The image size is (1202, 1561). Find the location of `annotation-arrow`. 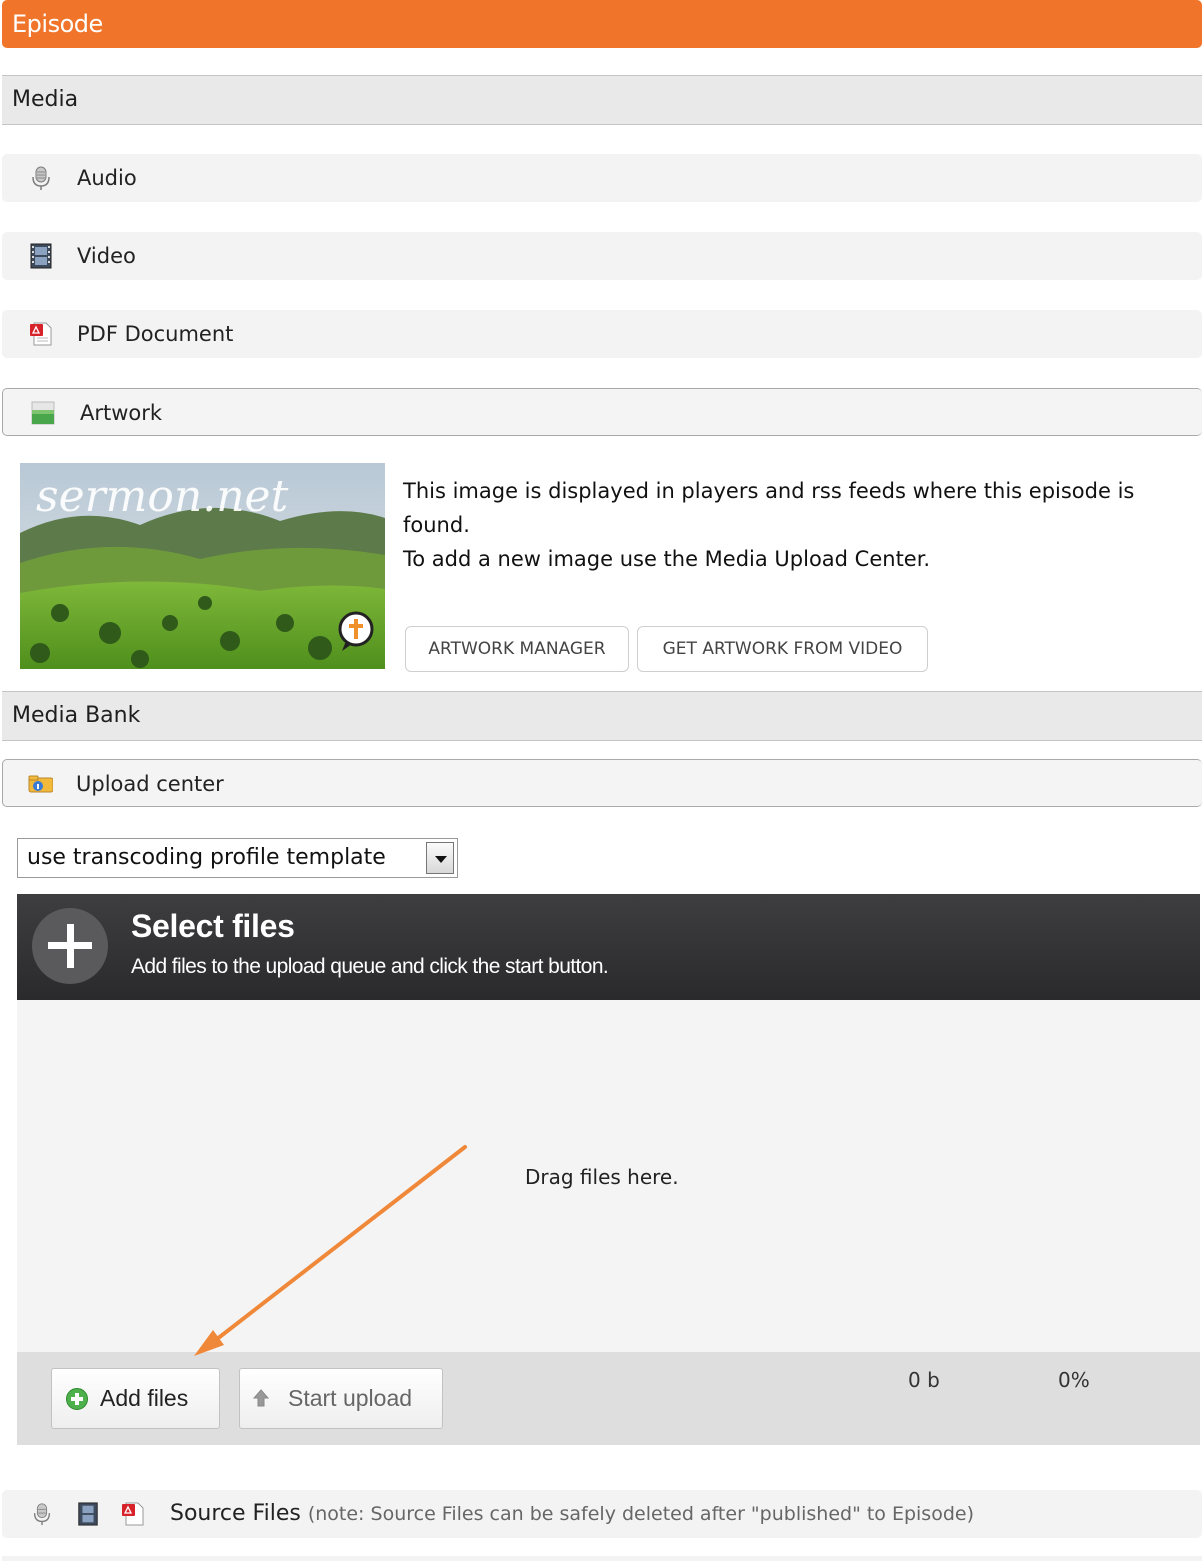

annotation-arrow is located at coordinates (330, 1250).